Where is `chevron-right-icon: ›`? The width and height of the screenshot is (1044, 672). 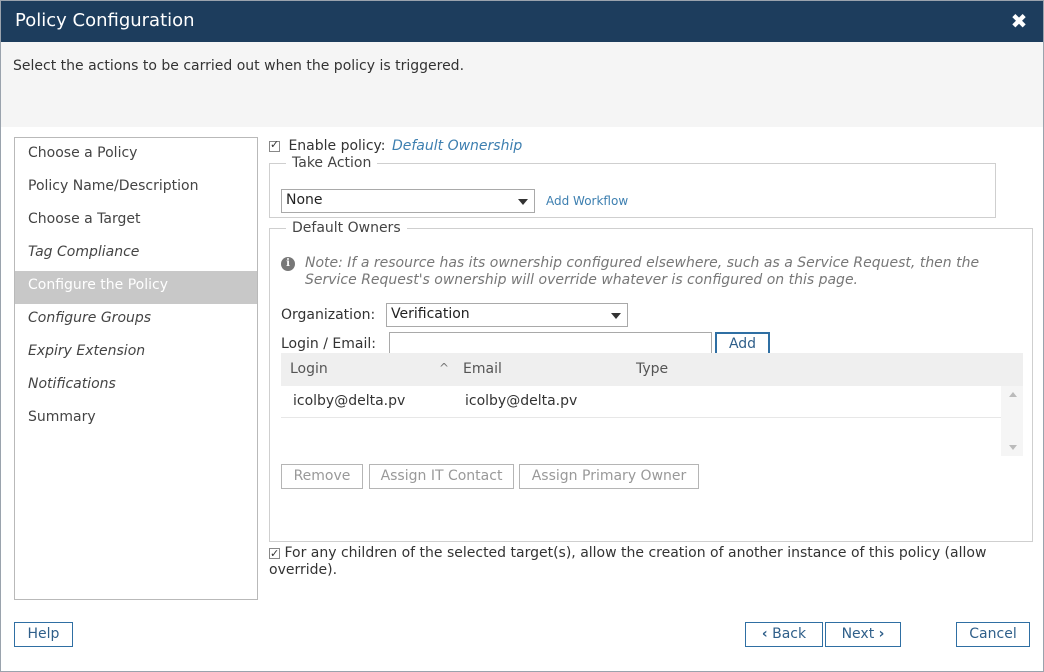
chevron-right-icon: › is located at coordinates (881, 634).